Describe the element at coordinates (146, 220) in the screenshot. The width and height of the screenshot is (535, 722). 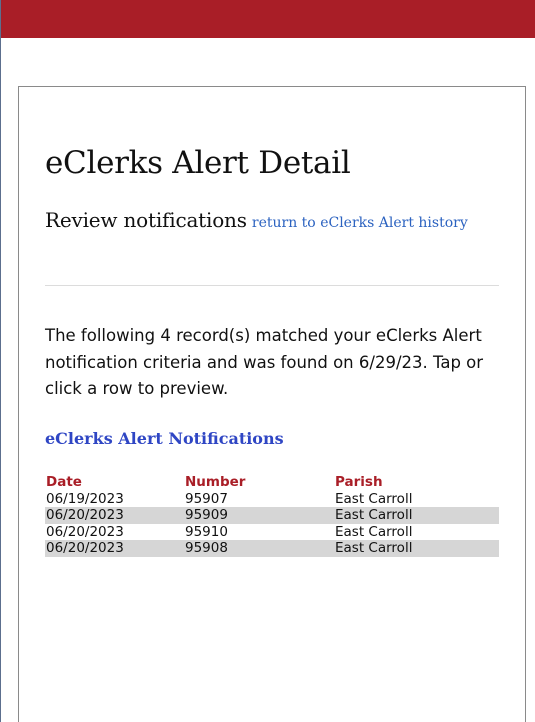
I see `subtitle: Review notifications` at that location.